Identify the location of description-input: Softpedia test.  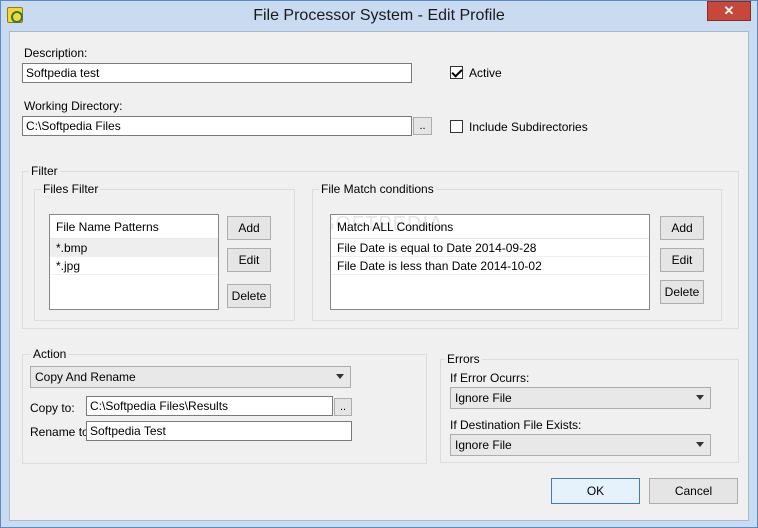
(217, 73).